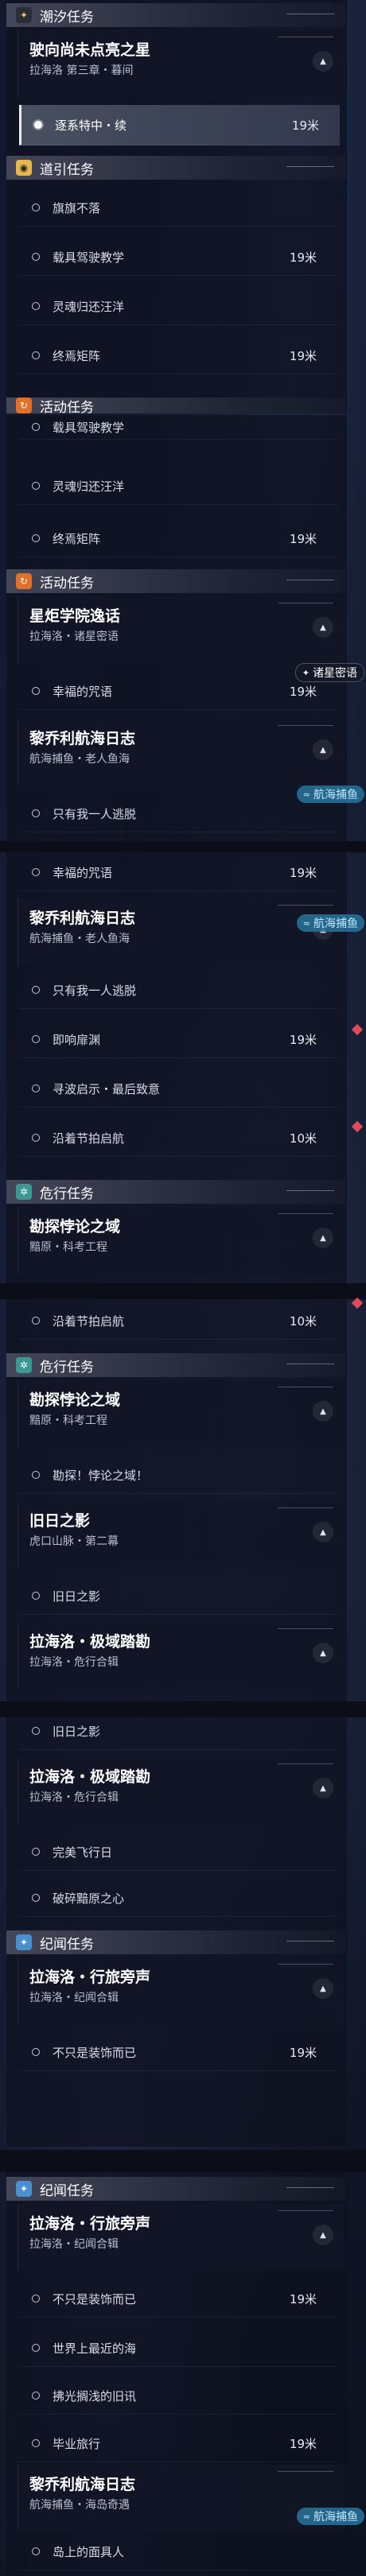 The image size is (366, 2576). I want to click on quest-card: 旧日之影 虎口山脉・第二幕 ▲, so click(181, 1535).